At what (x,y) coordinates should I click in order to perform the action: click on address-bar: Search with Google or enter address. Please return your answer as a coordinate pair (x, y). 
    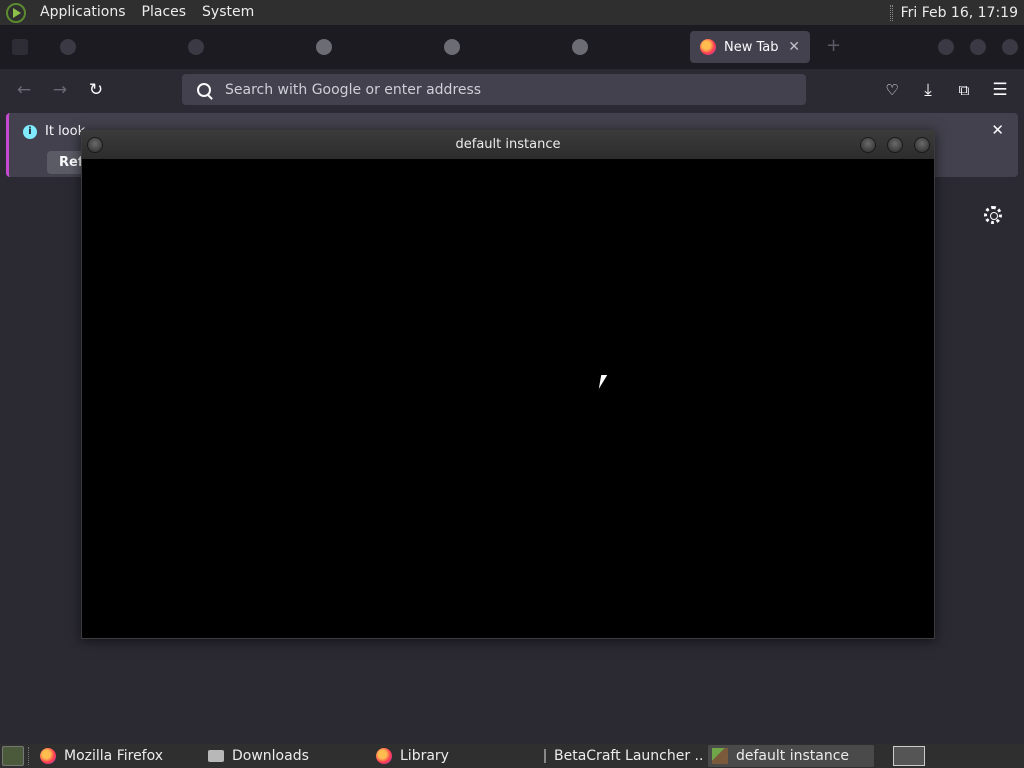
    Looking at the image, I should click on (494, 89).